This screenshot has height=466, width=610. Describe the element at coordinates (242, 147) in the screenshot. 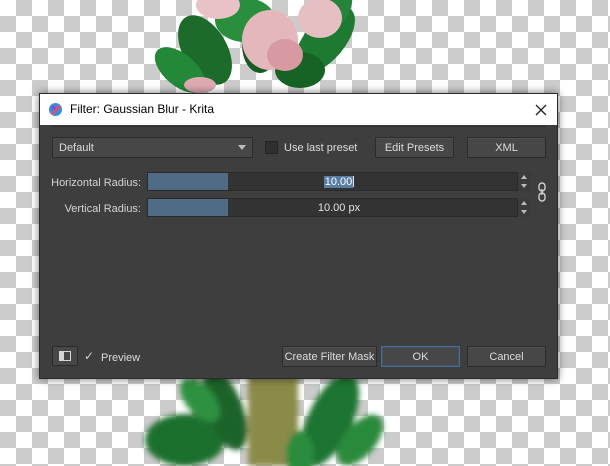

I see `chevron-down-icon` at that location.